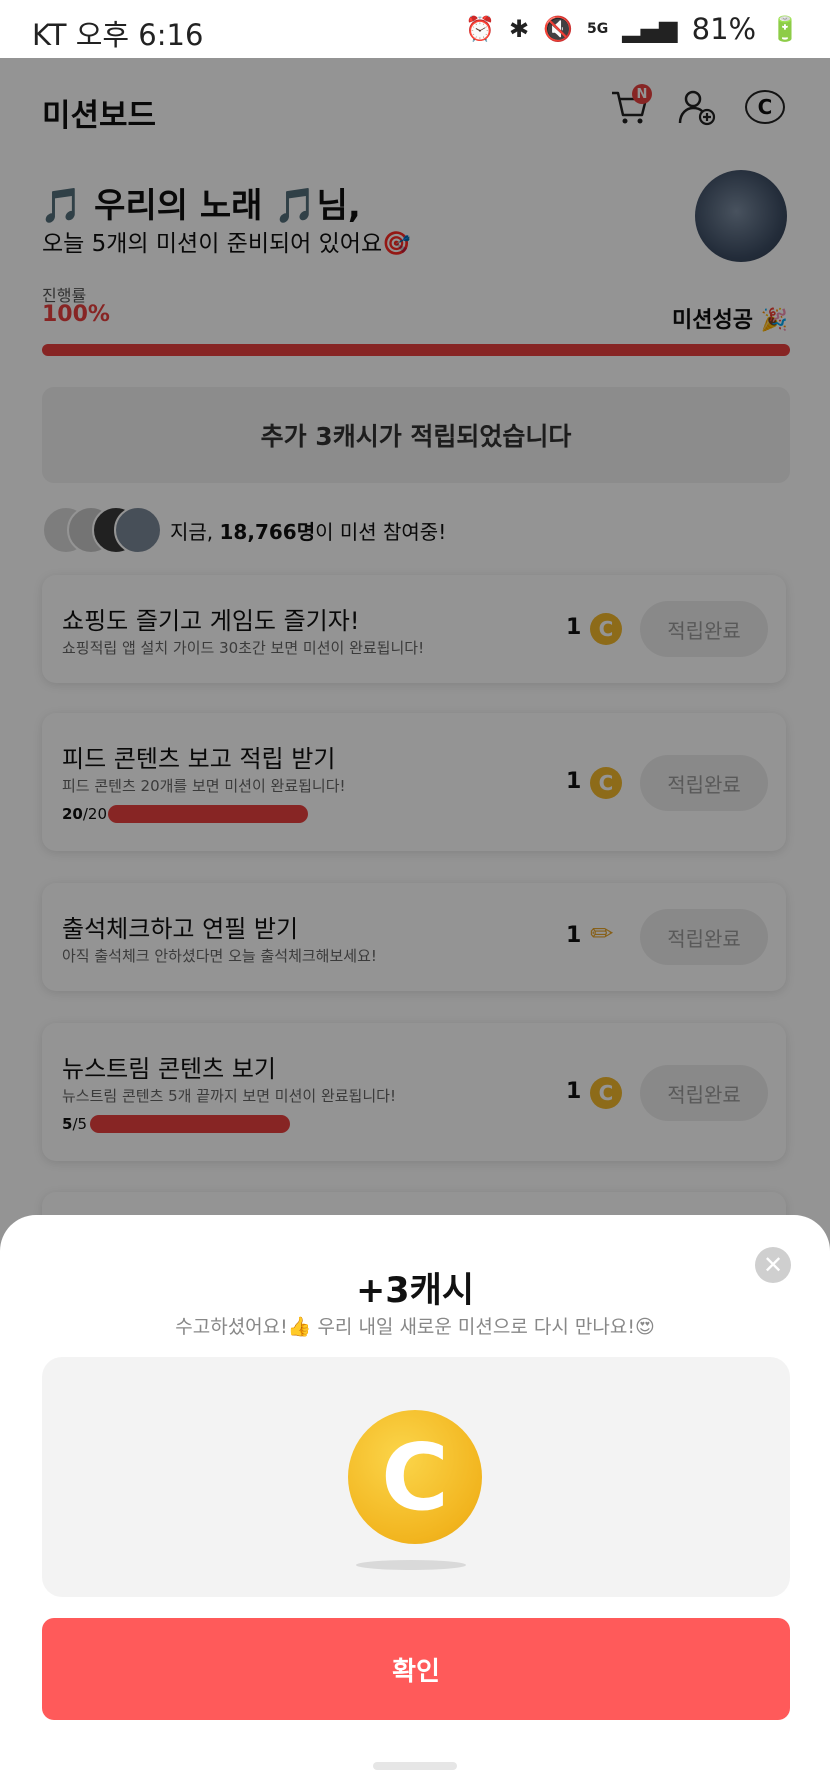 Image resolution: width=830 pixels, height=1780 pixels. I want to click on mute-icon: 🔇, so click(558, 29).